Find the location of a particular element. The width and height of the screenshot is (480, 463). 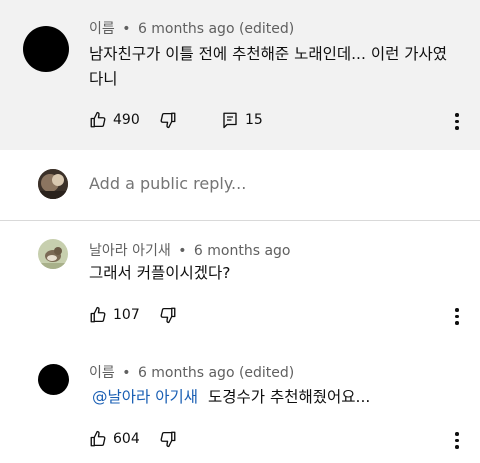

like-button: 490 is located at coordinates (114, 120).